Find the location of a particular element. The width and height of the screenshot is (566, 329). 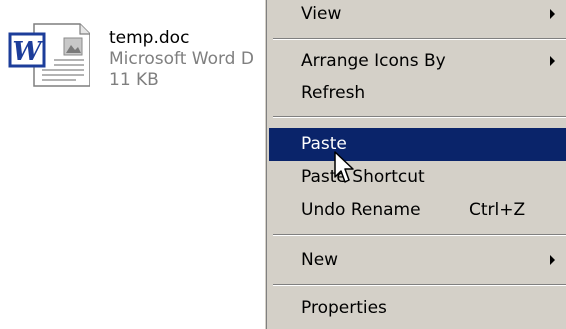

file-item-temp-doc: W temp.doc Microsoft Word D 11 KB is located at coordinates (137, 65).